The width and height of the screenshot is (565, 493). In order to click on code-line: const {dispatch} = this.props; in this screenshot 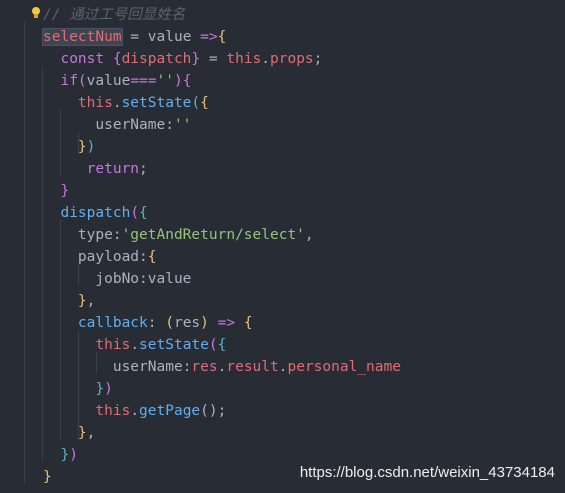, I will do `click(182, 59)`.